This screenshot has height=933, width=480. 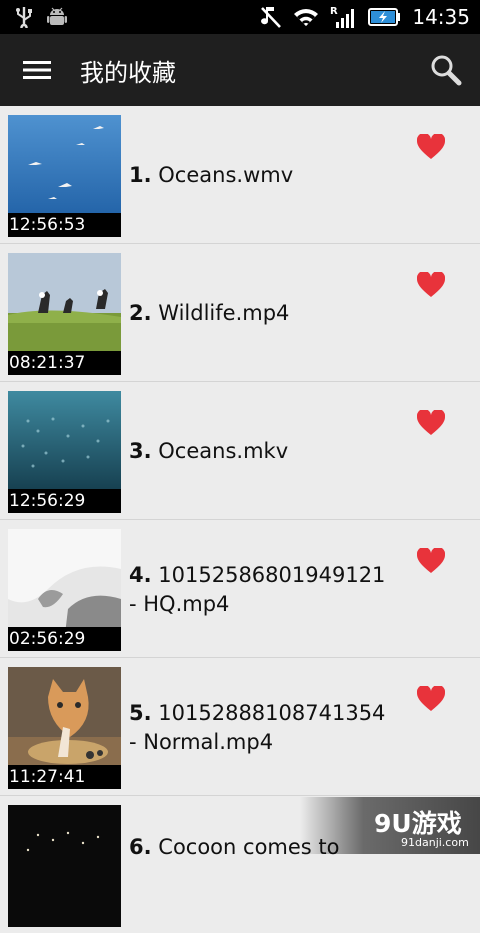 I want to click on list-item: 12:56:53 1. Oceans.wmv, so click(x=240, y=175).